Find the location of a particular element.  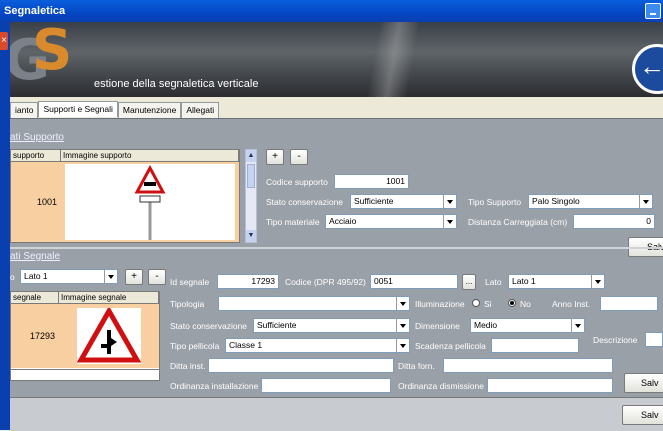

bottom-bar: Salv is located at coordinates (336, 414).